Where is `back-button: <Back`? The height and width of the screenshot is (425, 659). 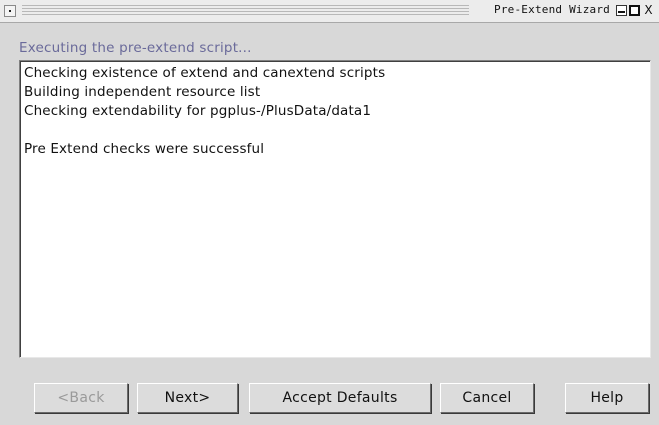
back-button: <Back is located at coordinates (81, 398).